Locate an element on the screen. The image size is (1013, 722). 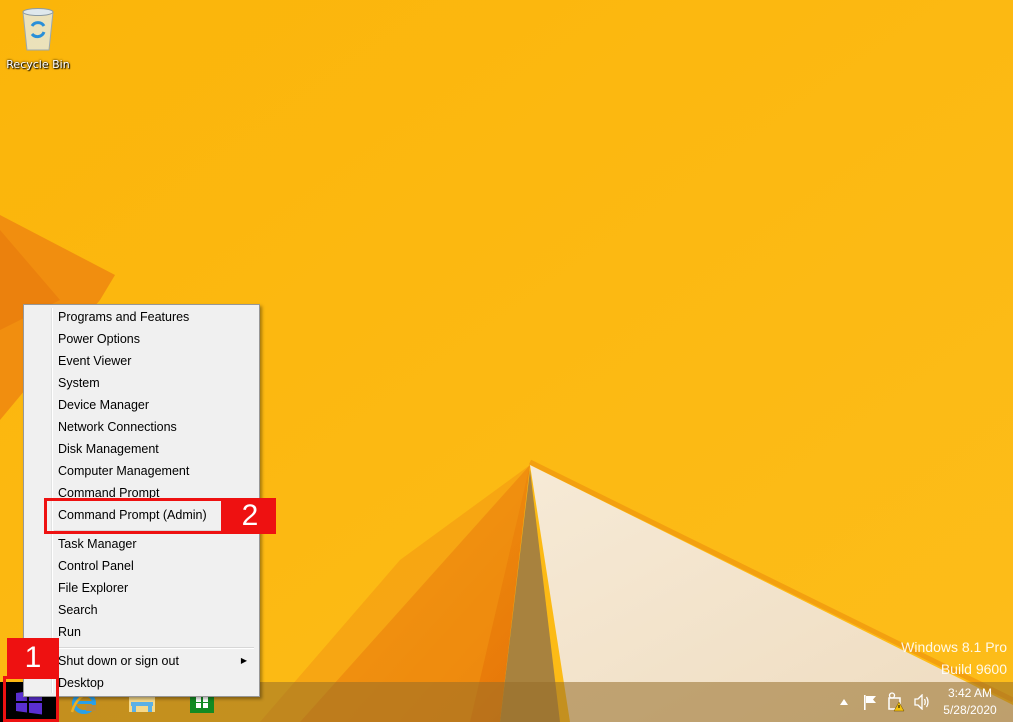
menu-item-file-explorer: File Explorer is located at coordinates (141, 588).